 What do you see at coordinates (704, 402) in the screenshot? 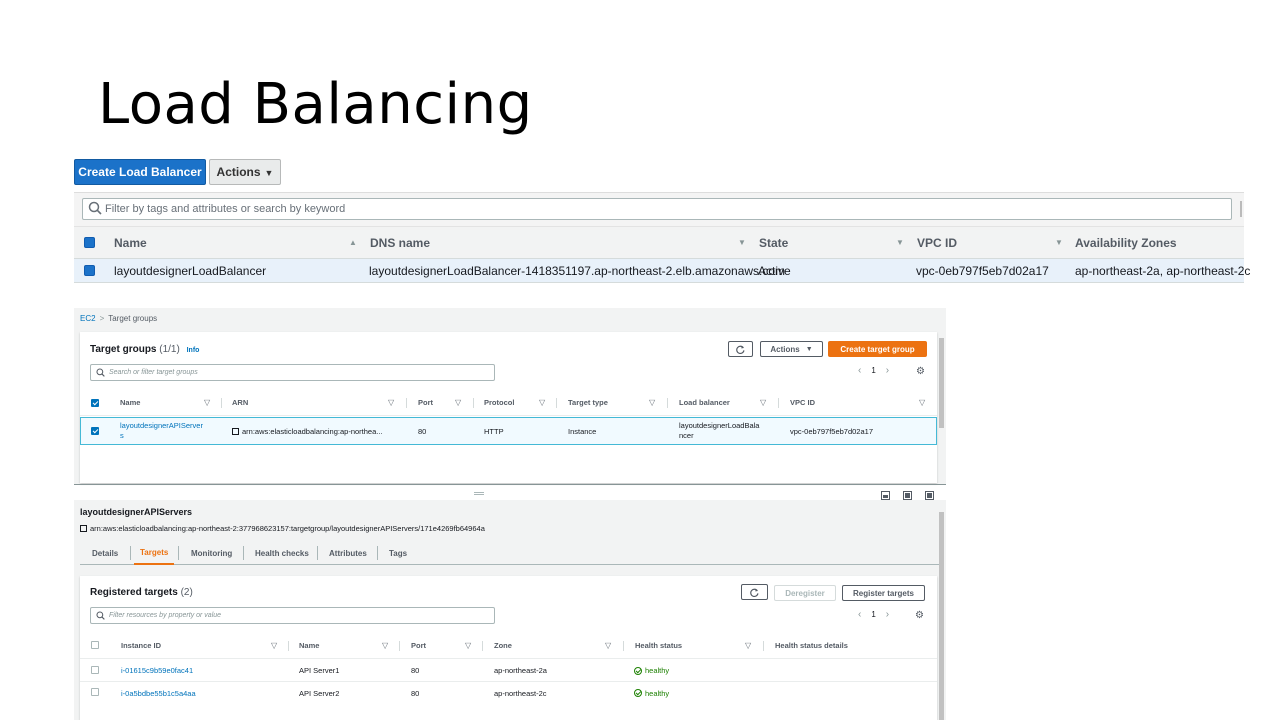
I see `column-header-load-balancer: Load balancer` at bounding box center [704, 402].